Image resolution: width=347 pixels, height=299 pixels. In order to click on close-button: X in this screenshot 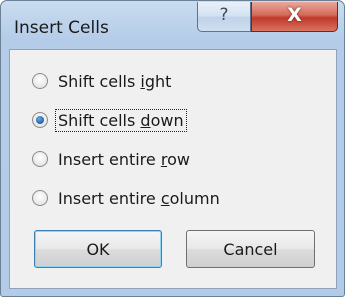, I will do `click(294, 17)`.